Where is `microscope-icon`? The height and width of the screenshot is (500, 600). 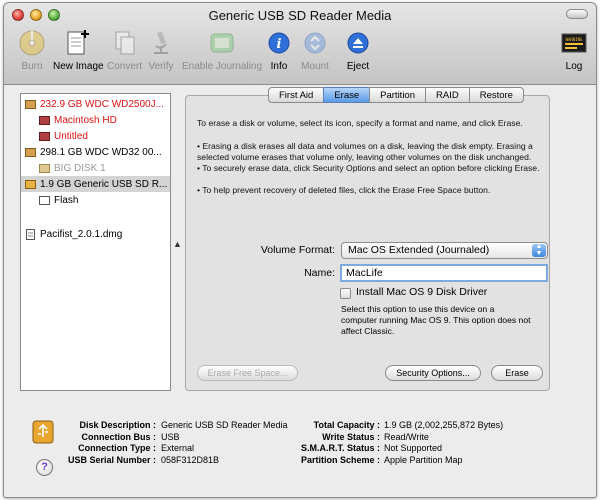 microscope-icon is located at coordinates (161, 43).